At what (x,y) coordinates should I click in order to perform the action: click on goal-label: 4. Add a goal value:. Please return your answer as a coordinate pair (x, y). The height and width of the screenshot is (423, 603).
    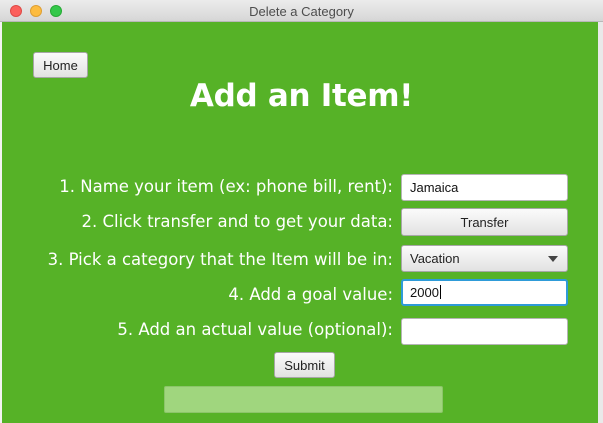
    Looking at the image, I should click on (310, 294).